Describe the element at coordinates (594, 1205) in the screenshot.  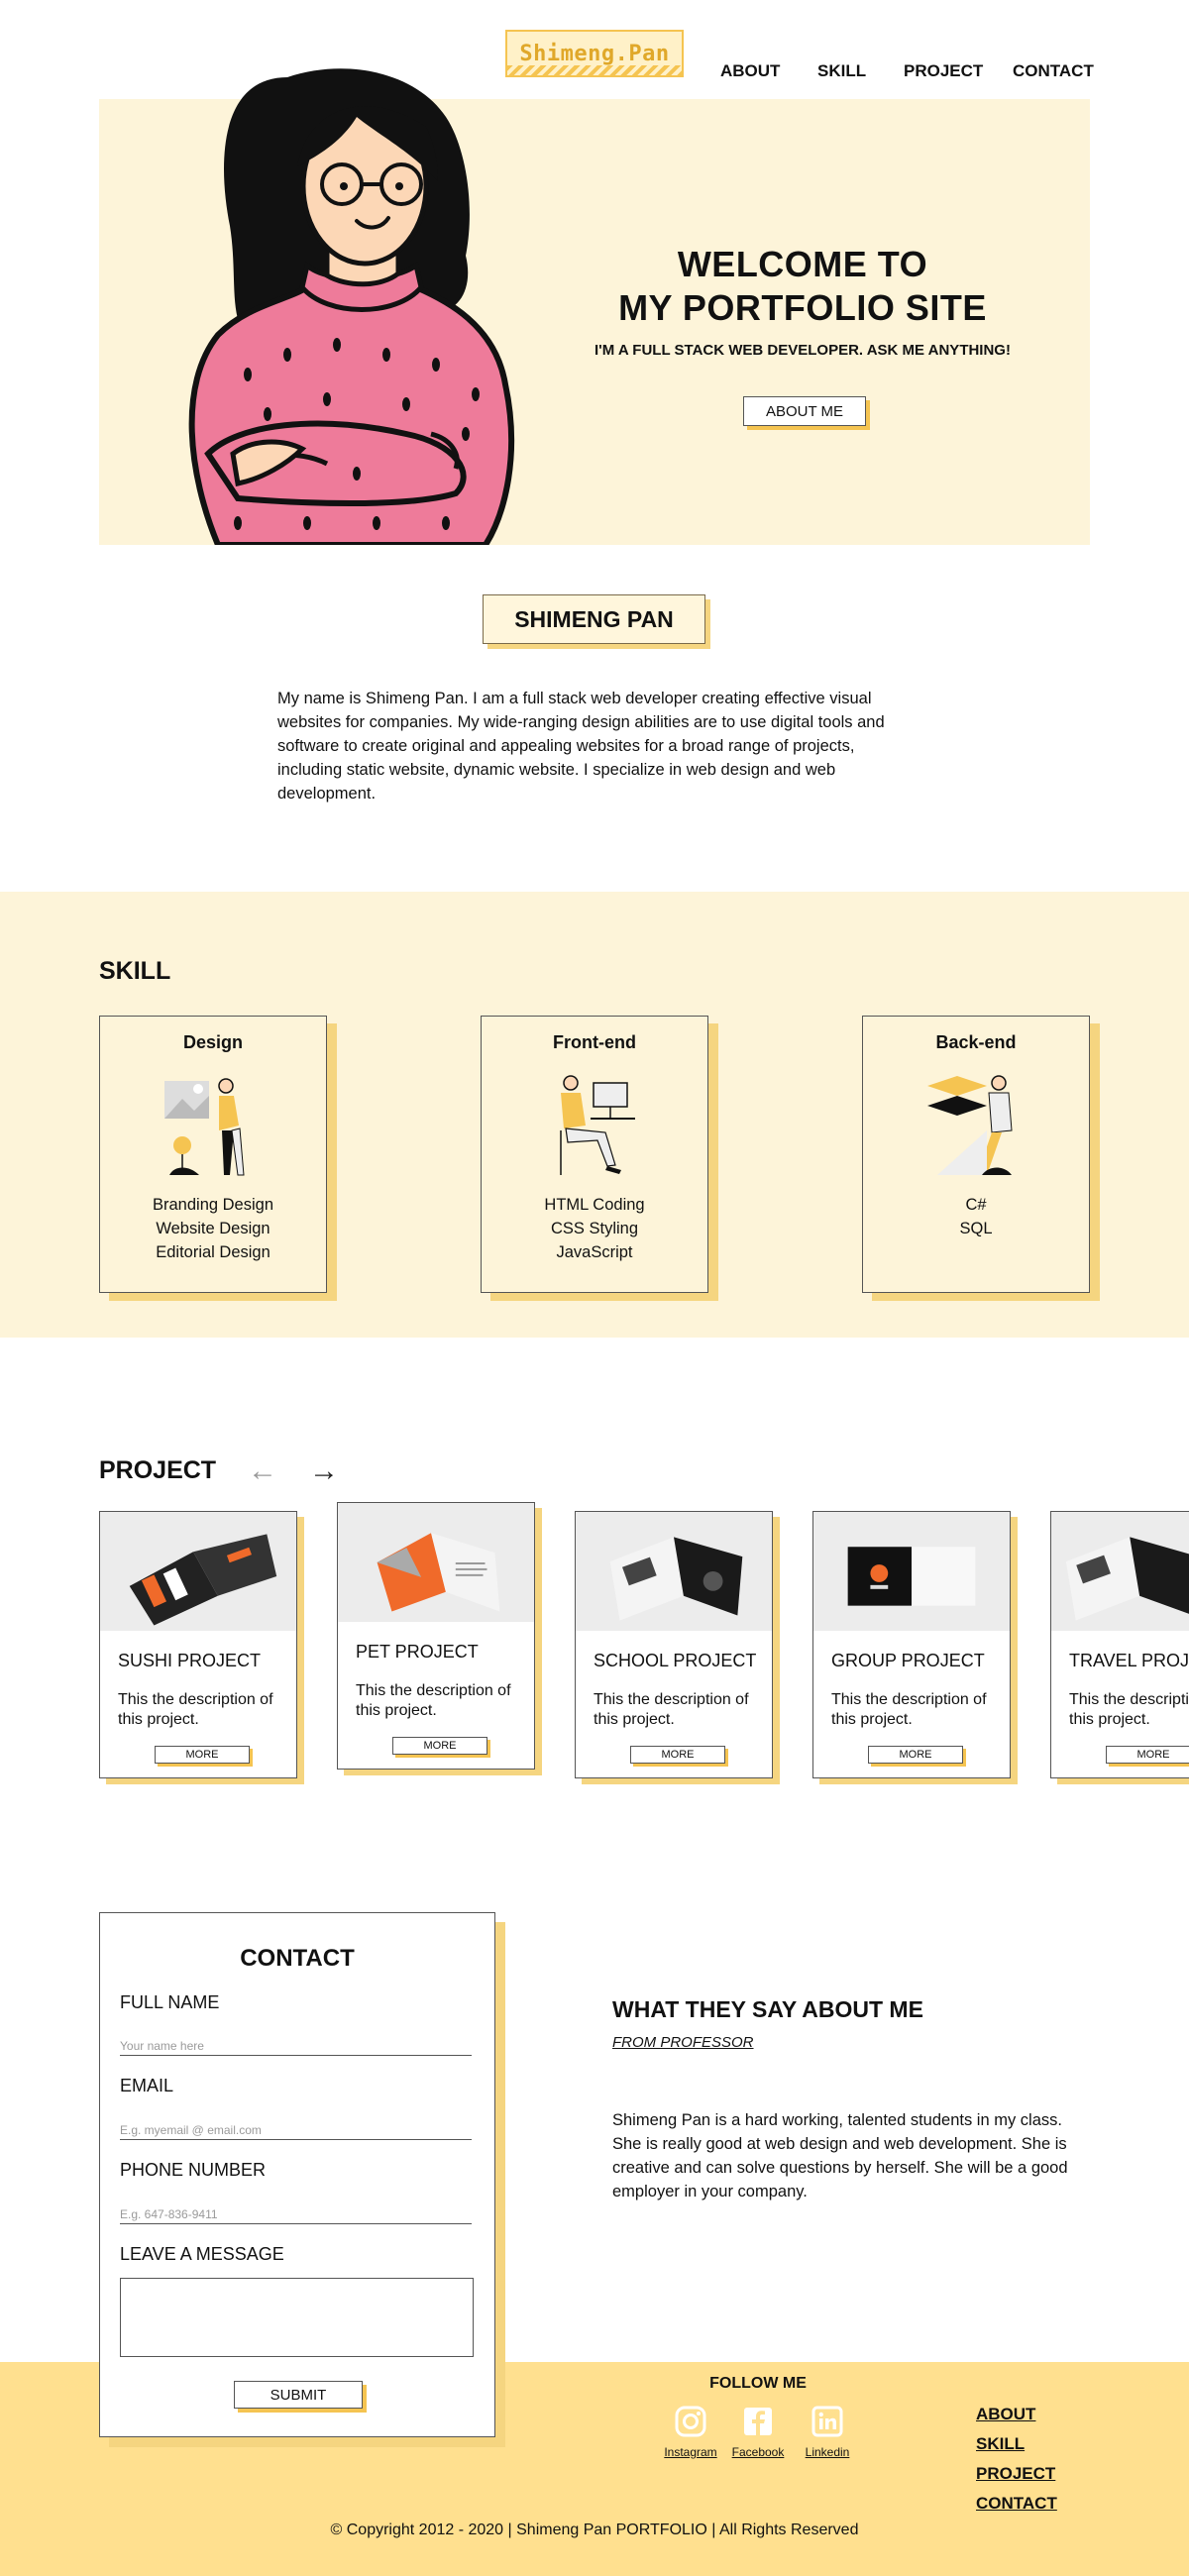
I see `skill-item: HTML Coding` at that location.